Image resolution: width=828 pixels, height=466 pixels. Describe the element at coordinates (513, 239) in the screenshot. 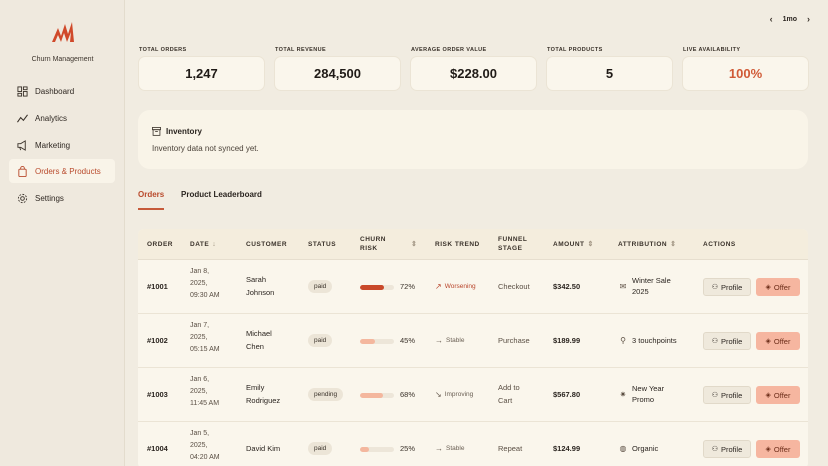

I see `column-header-funnel-line-1: FUNNEL` at that location.